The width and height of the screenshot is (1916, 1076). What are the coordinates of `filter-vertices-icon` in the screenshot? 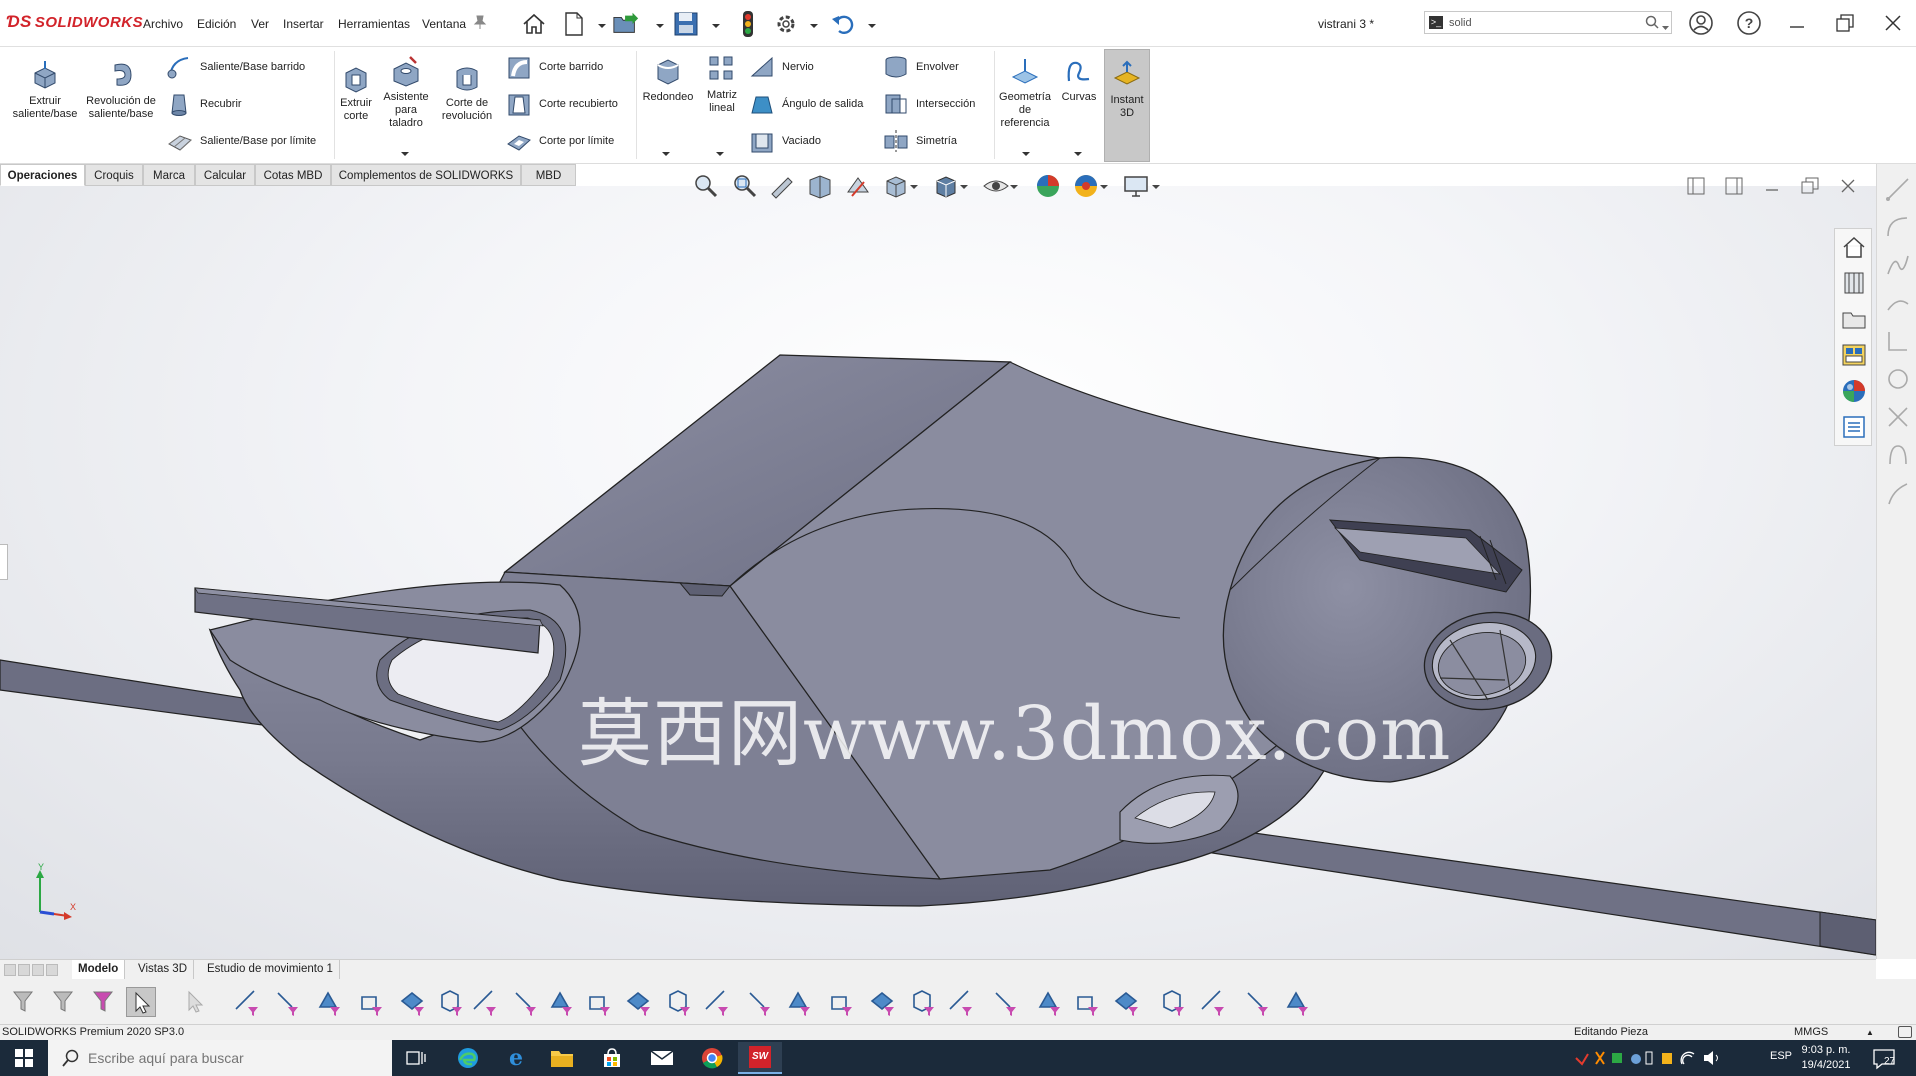 It's located at (247, 1002).